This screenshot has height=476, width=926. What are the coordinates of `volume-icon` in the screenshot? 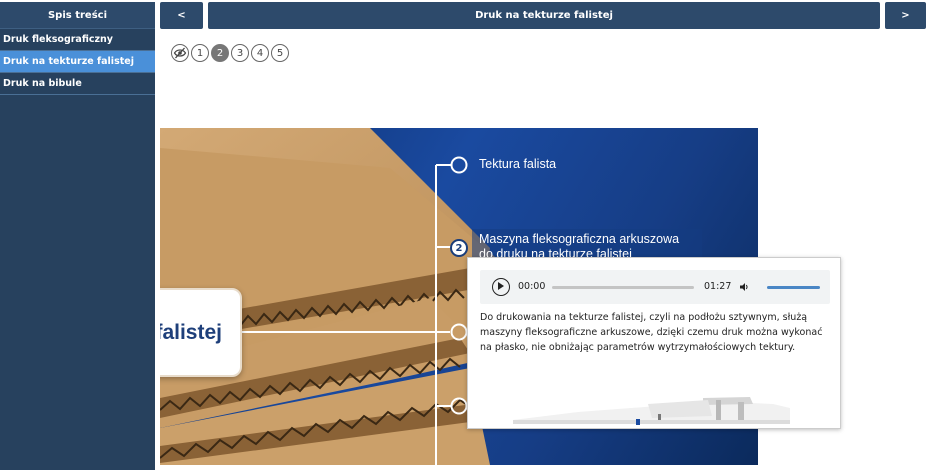 It's located at (744, 287).